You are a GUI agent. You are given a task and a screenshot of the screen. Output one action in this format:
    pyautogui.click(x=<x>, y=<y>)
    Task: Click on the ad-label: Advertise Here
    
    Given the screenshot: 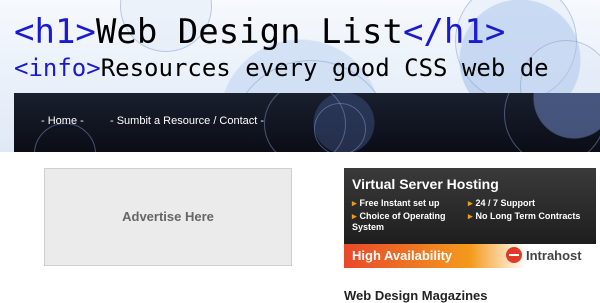 What is the action you would take?
    pyautogui.click(x=168, y=216)
    